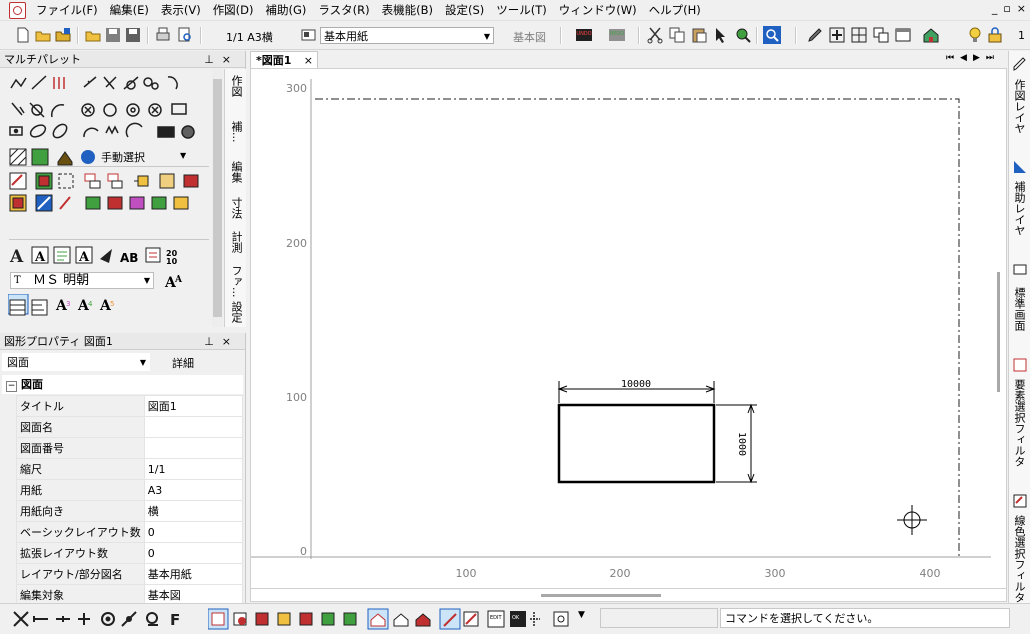 The image size is (1030, 634). I want to click on property-row: 図面名, so click(130, 427).